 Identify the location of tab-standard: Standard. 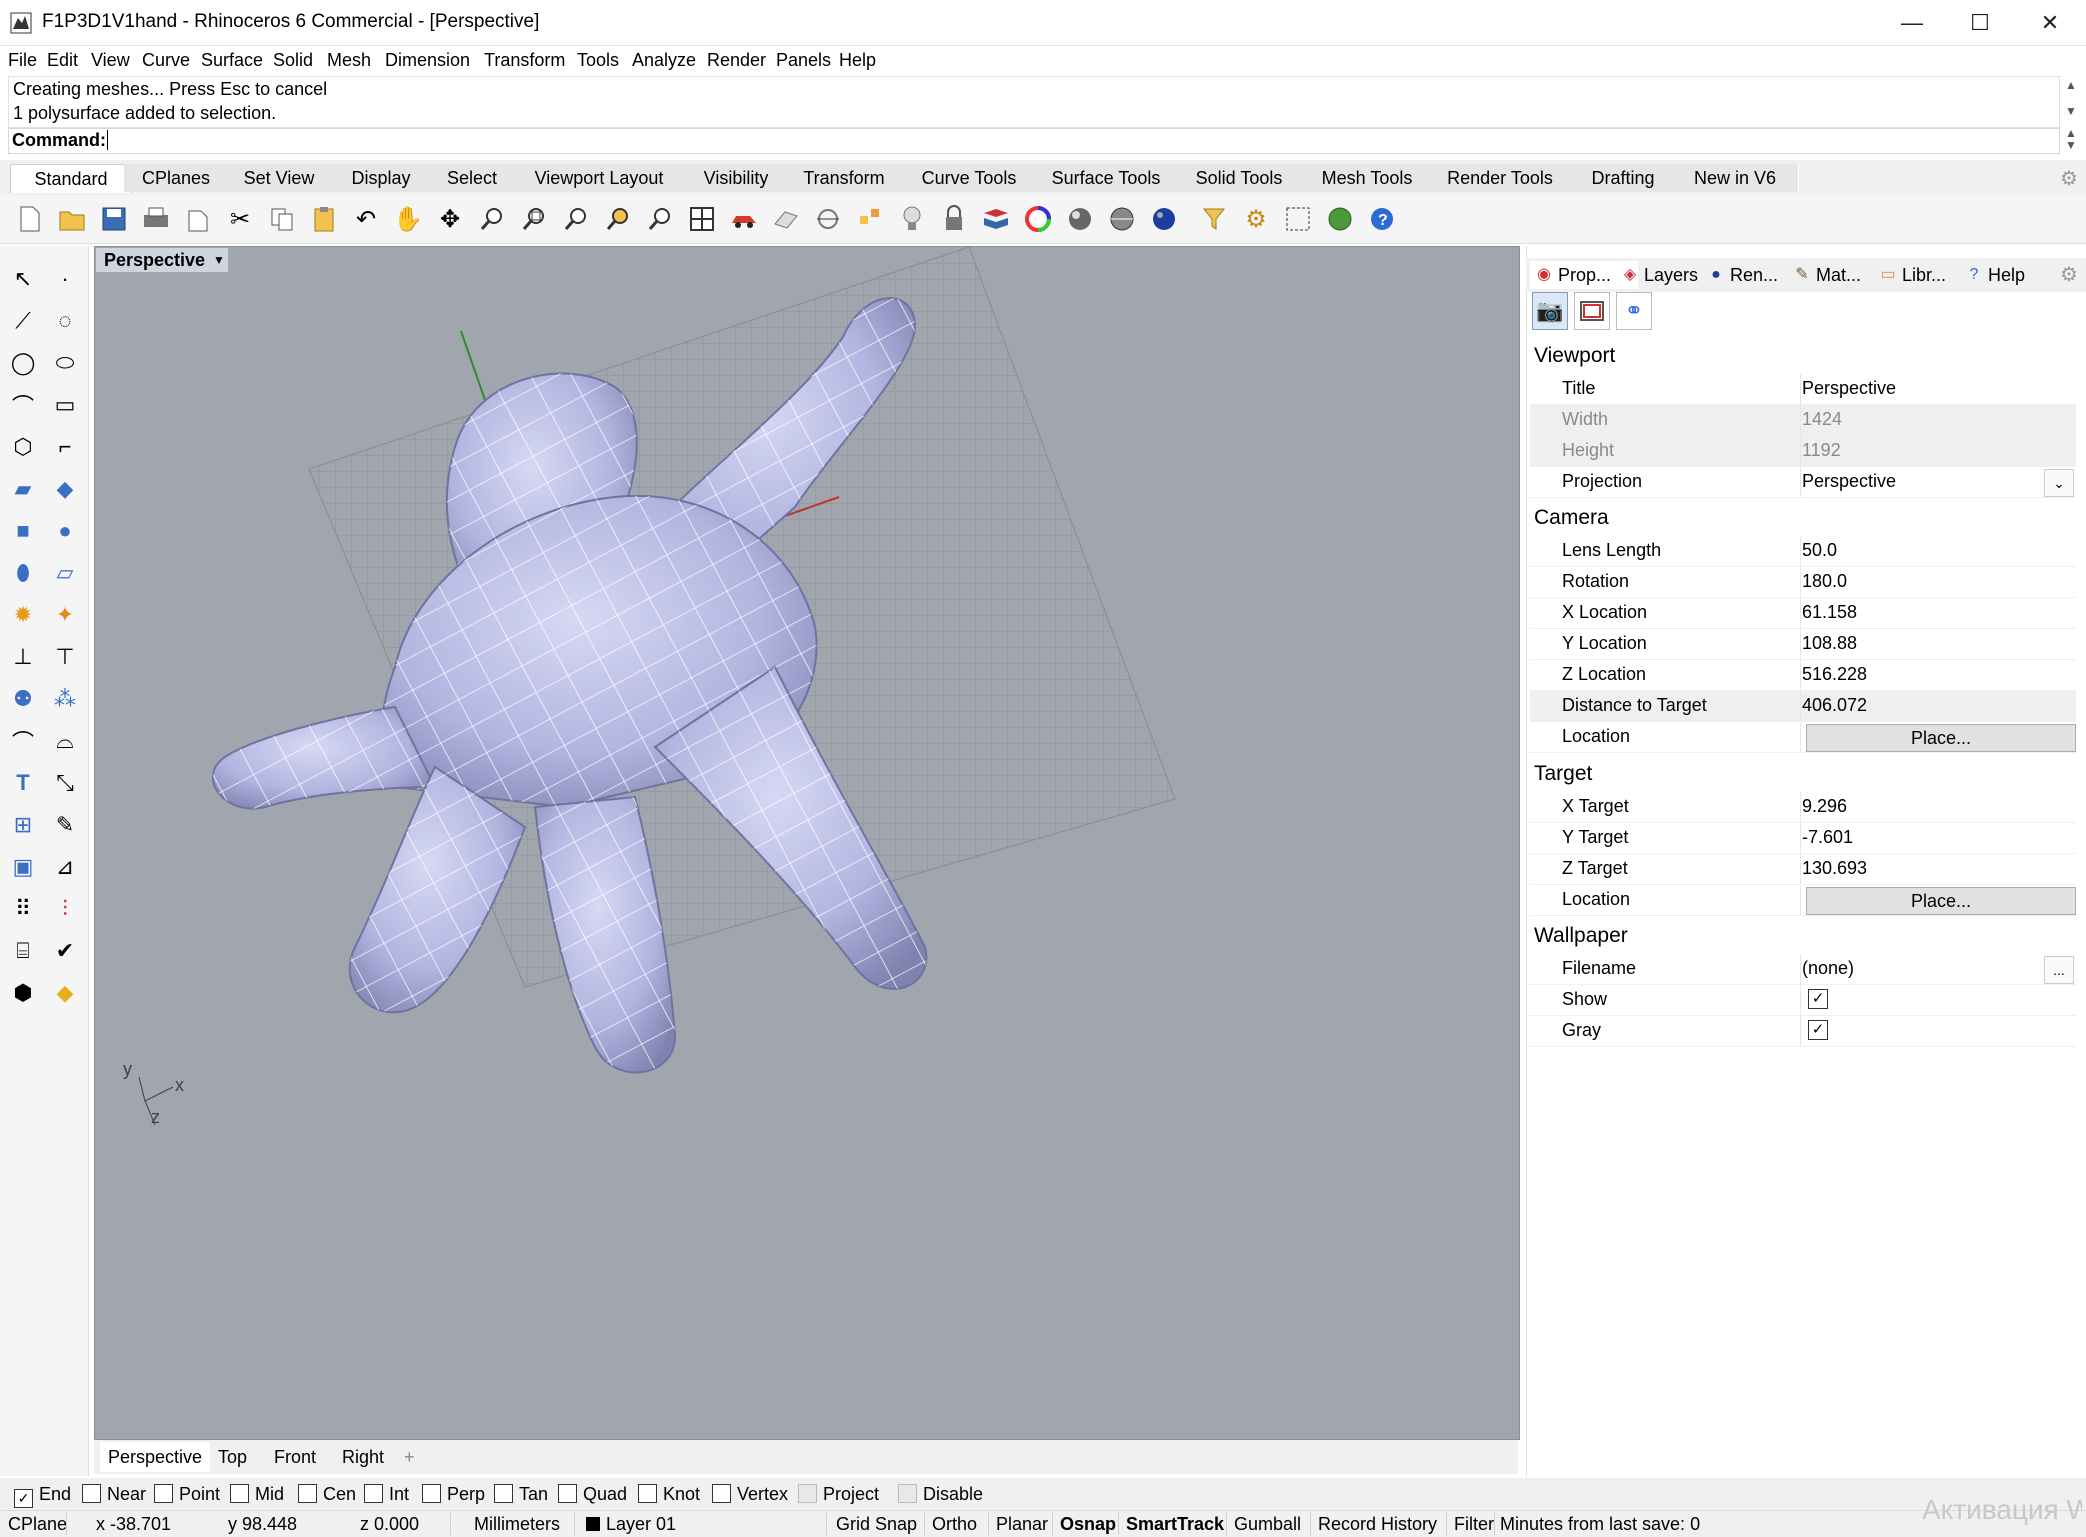
(71, 178).